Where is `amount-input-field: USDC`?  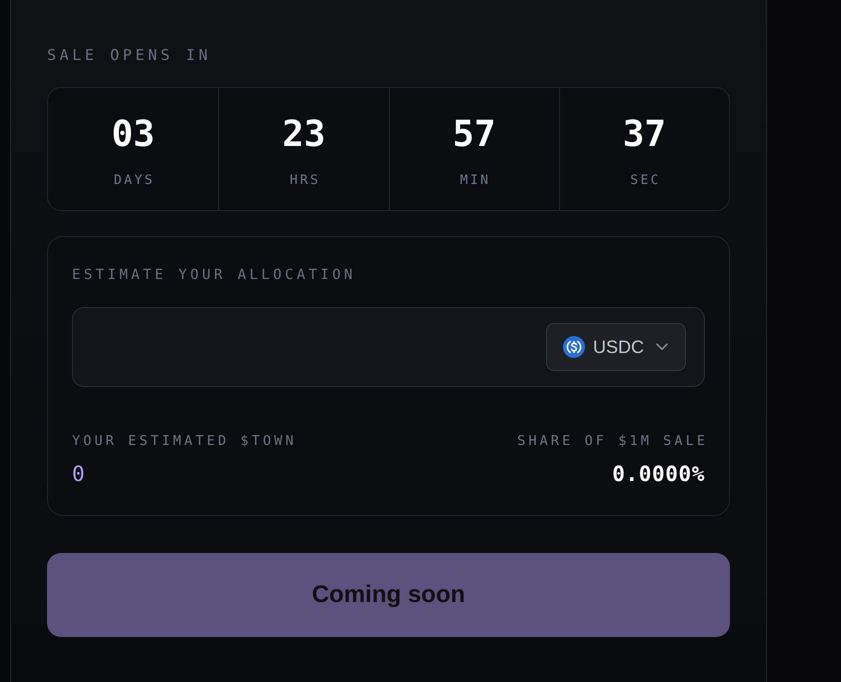 amount-input-field: USDC is located at coordinates (388, 347).